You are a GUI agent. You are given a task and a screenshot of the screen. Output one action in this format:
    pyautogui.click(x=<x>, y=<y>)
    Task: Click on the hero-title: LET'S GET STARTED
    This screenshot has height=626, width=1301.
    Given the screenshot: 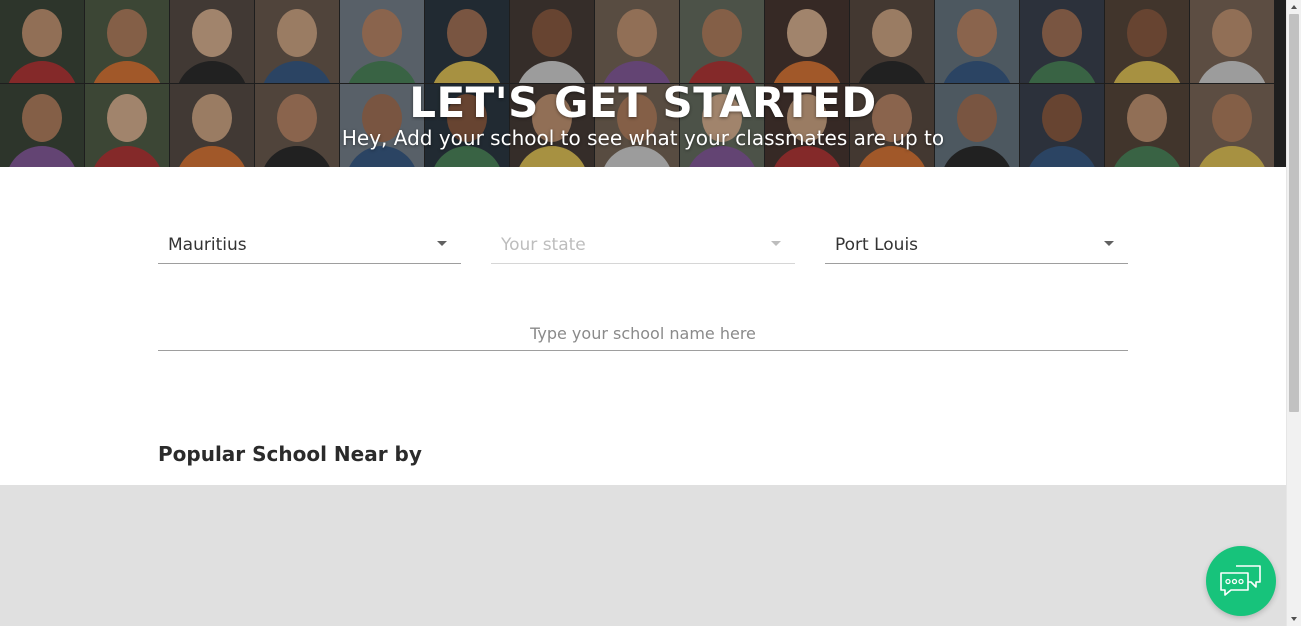 What is the action you would take?
    pyautogui.click(x=643, y=102)
    